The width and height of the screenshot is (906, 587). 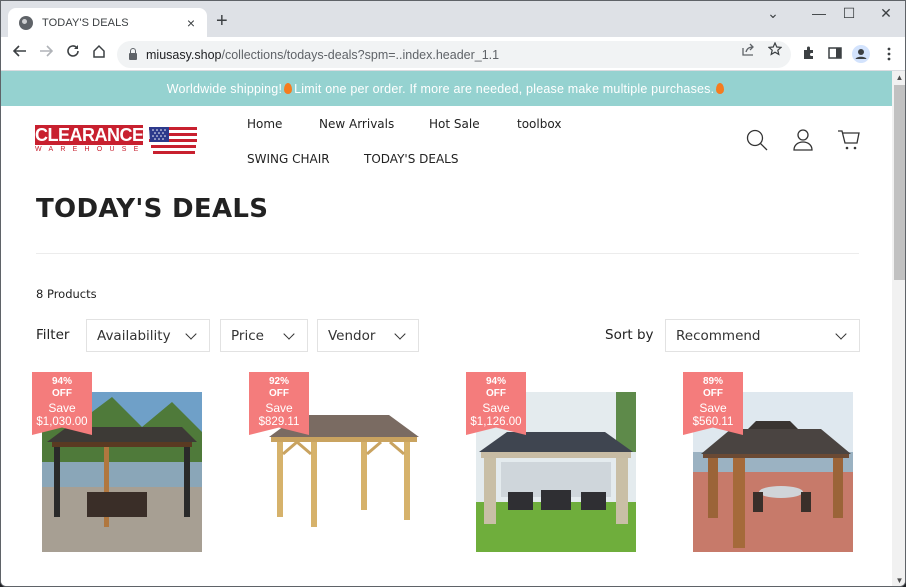 What do you see at coordinates (886, 13) in the screenshot?
I see `close-window-button: ✕` at bounding box center [886, 13].